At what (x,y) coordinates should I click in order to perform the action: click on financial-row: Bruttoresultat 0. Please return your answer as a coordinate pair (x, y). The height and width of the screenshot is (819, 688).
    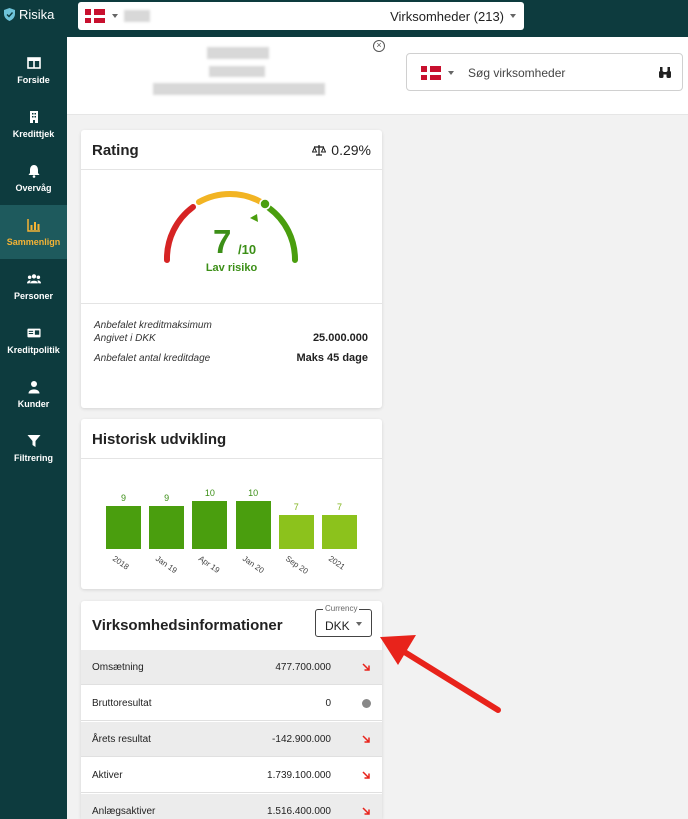
    Looking at the image, I should click on (231, 703).